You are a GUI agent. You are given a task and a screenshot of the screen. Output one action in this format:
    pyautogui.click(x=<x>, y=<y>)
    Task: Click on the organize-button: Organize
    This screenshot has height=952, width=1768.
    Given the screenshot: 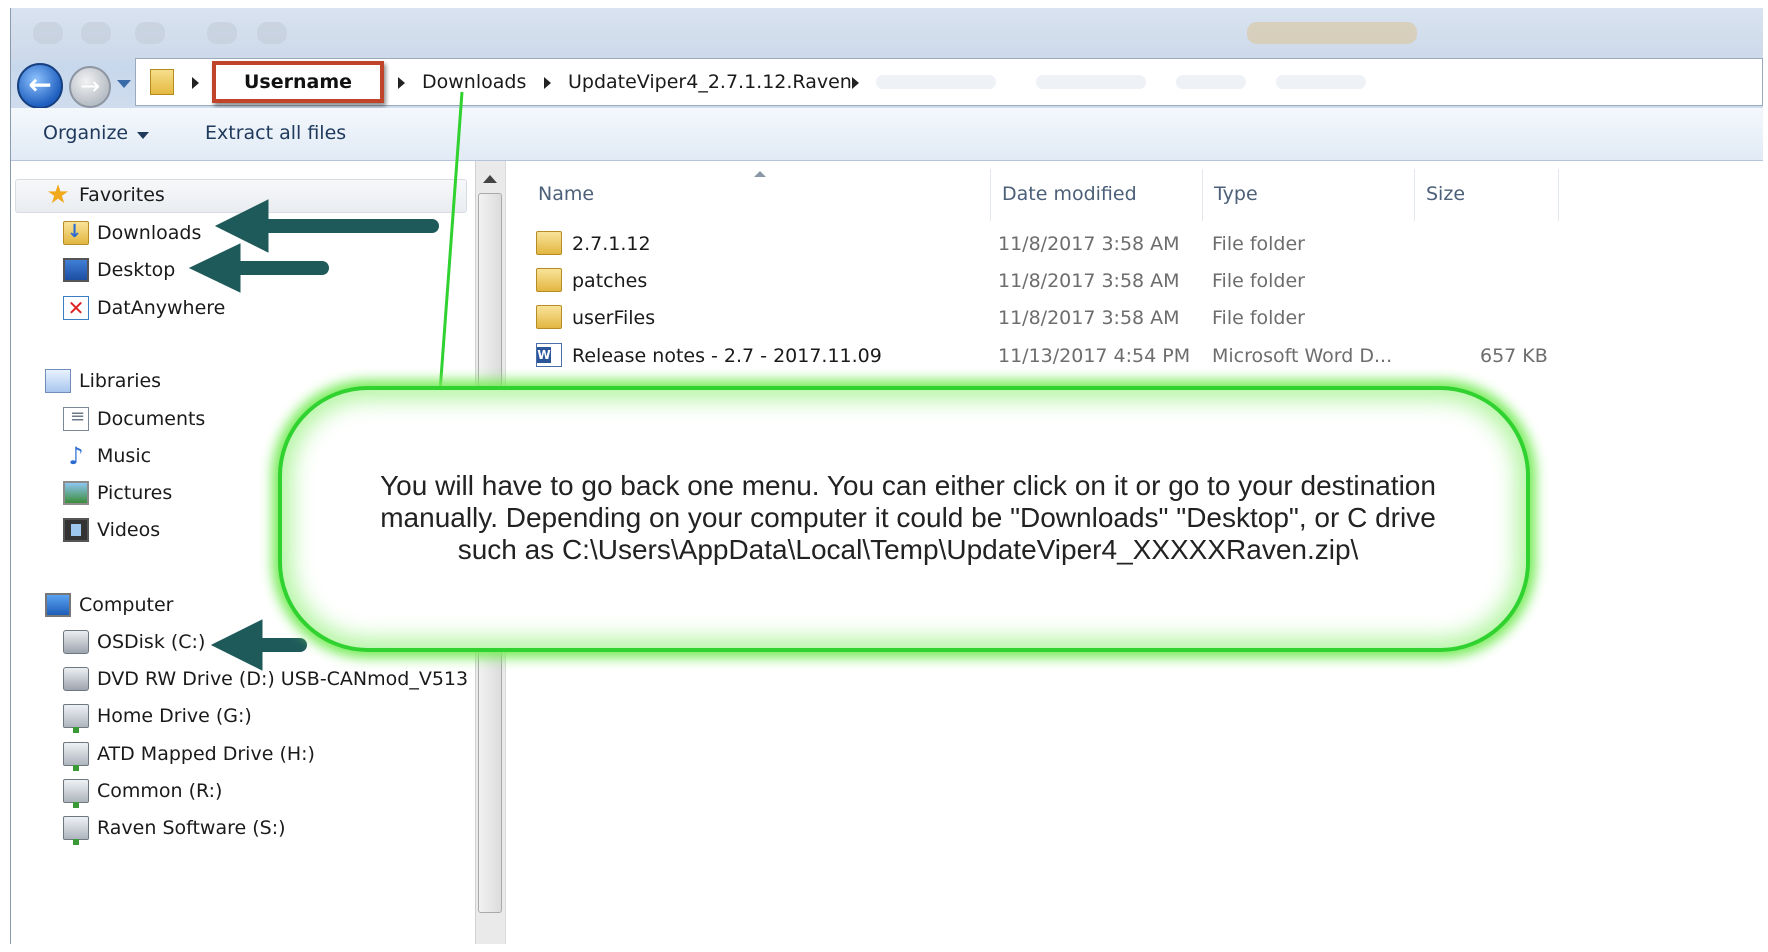 What is the action you would take?
    pyautogui.click(x=85, y=133)
    